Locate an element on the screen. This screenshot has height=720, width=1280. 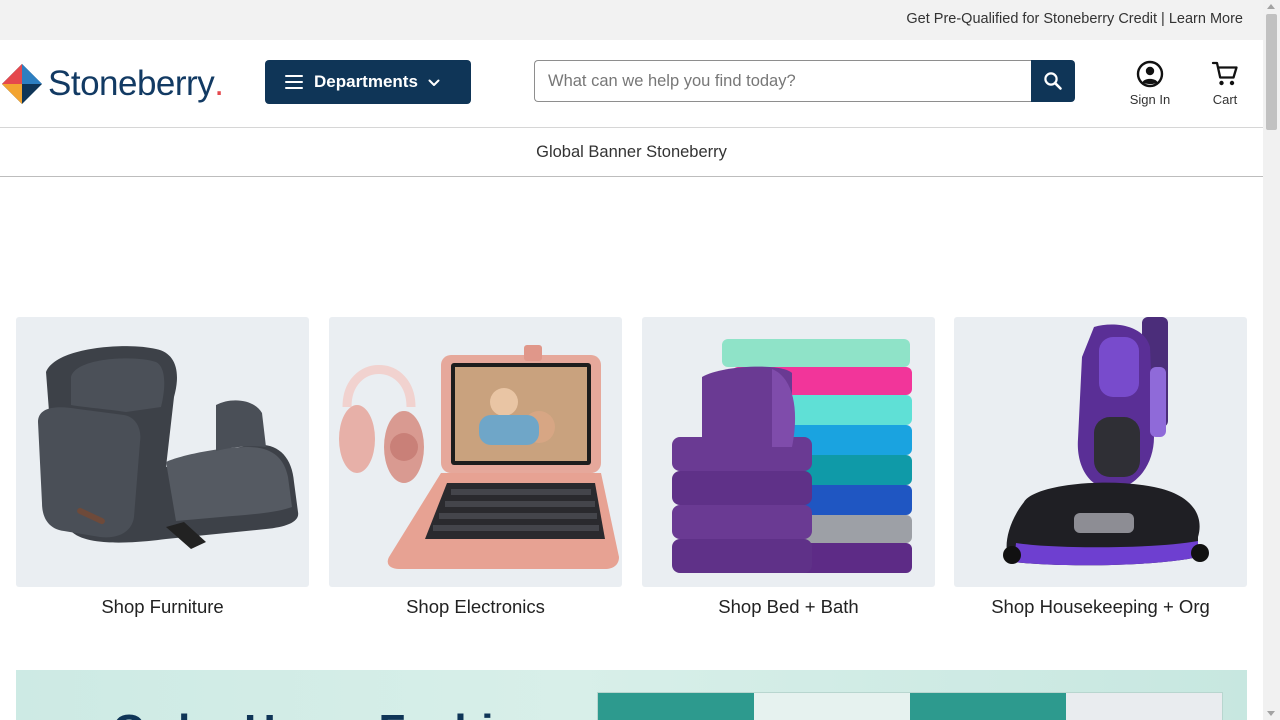
category-card-electronics: Shop Electronics is located at coordinates (475, 467).